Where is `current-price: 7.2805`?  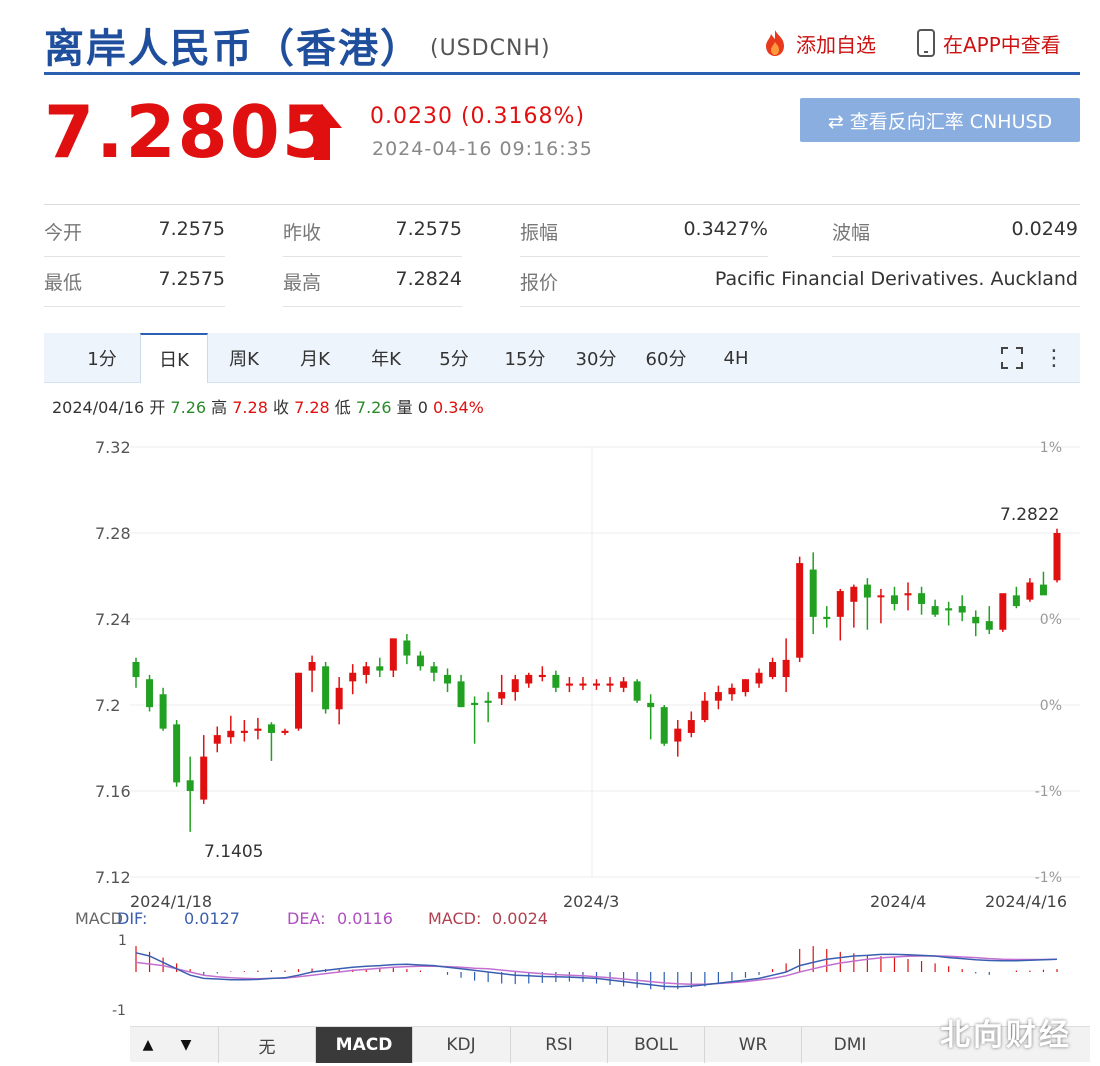
current-price: 7.2805 is located at coordinates (189, 132).